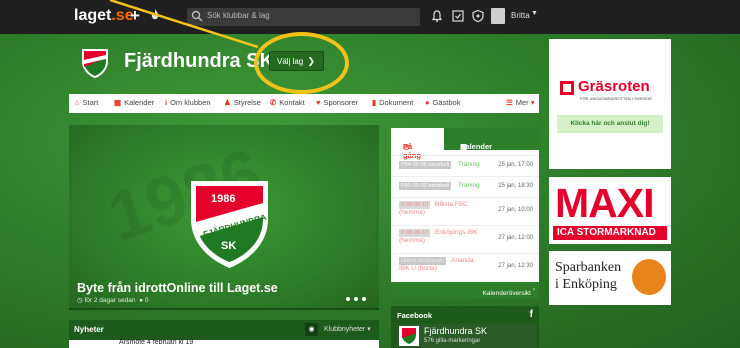 The width and height of the screenshot is (740, 348). I want to click on facebook-icon: f, so click(531, 314).